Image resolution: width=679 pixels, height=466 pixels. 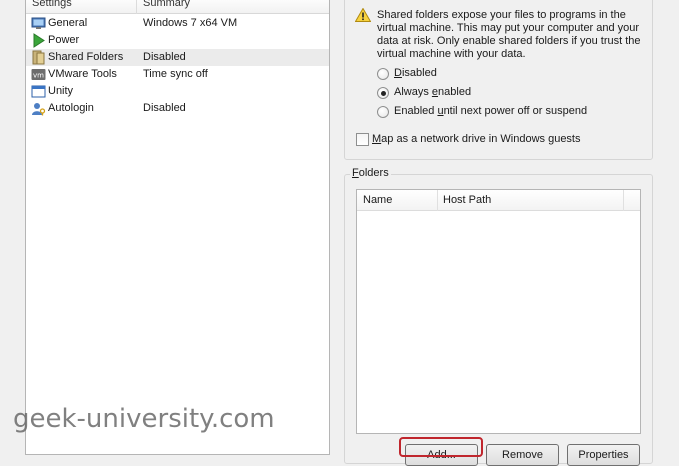 I want to click on settings-row-label: Shared Folders, so click(x=86, y=57).